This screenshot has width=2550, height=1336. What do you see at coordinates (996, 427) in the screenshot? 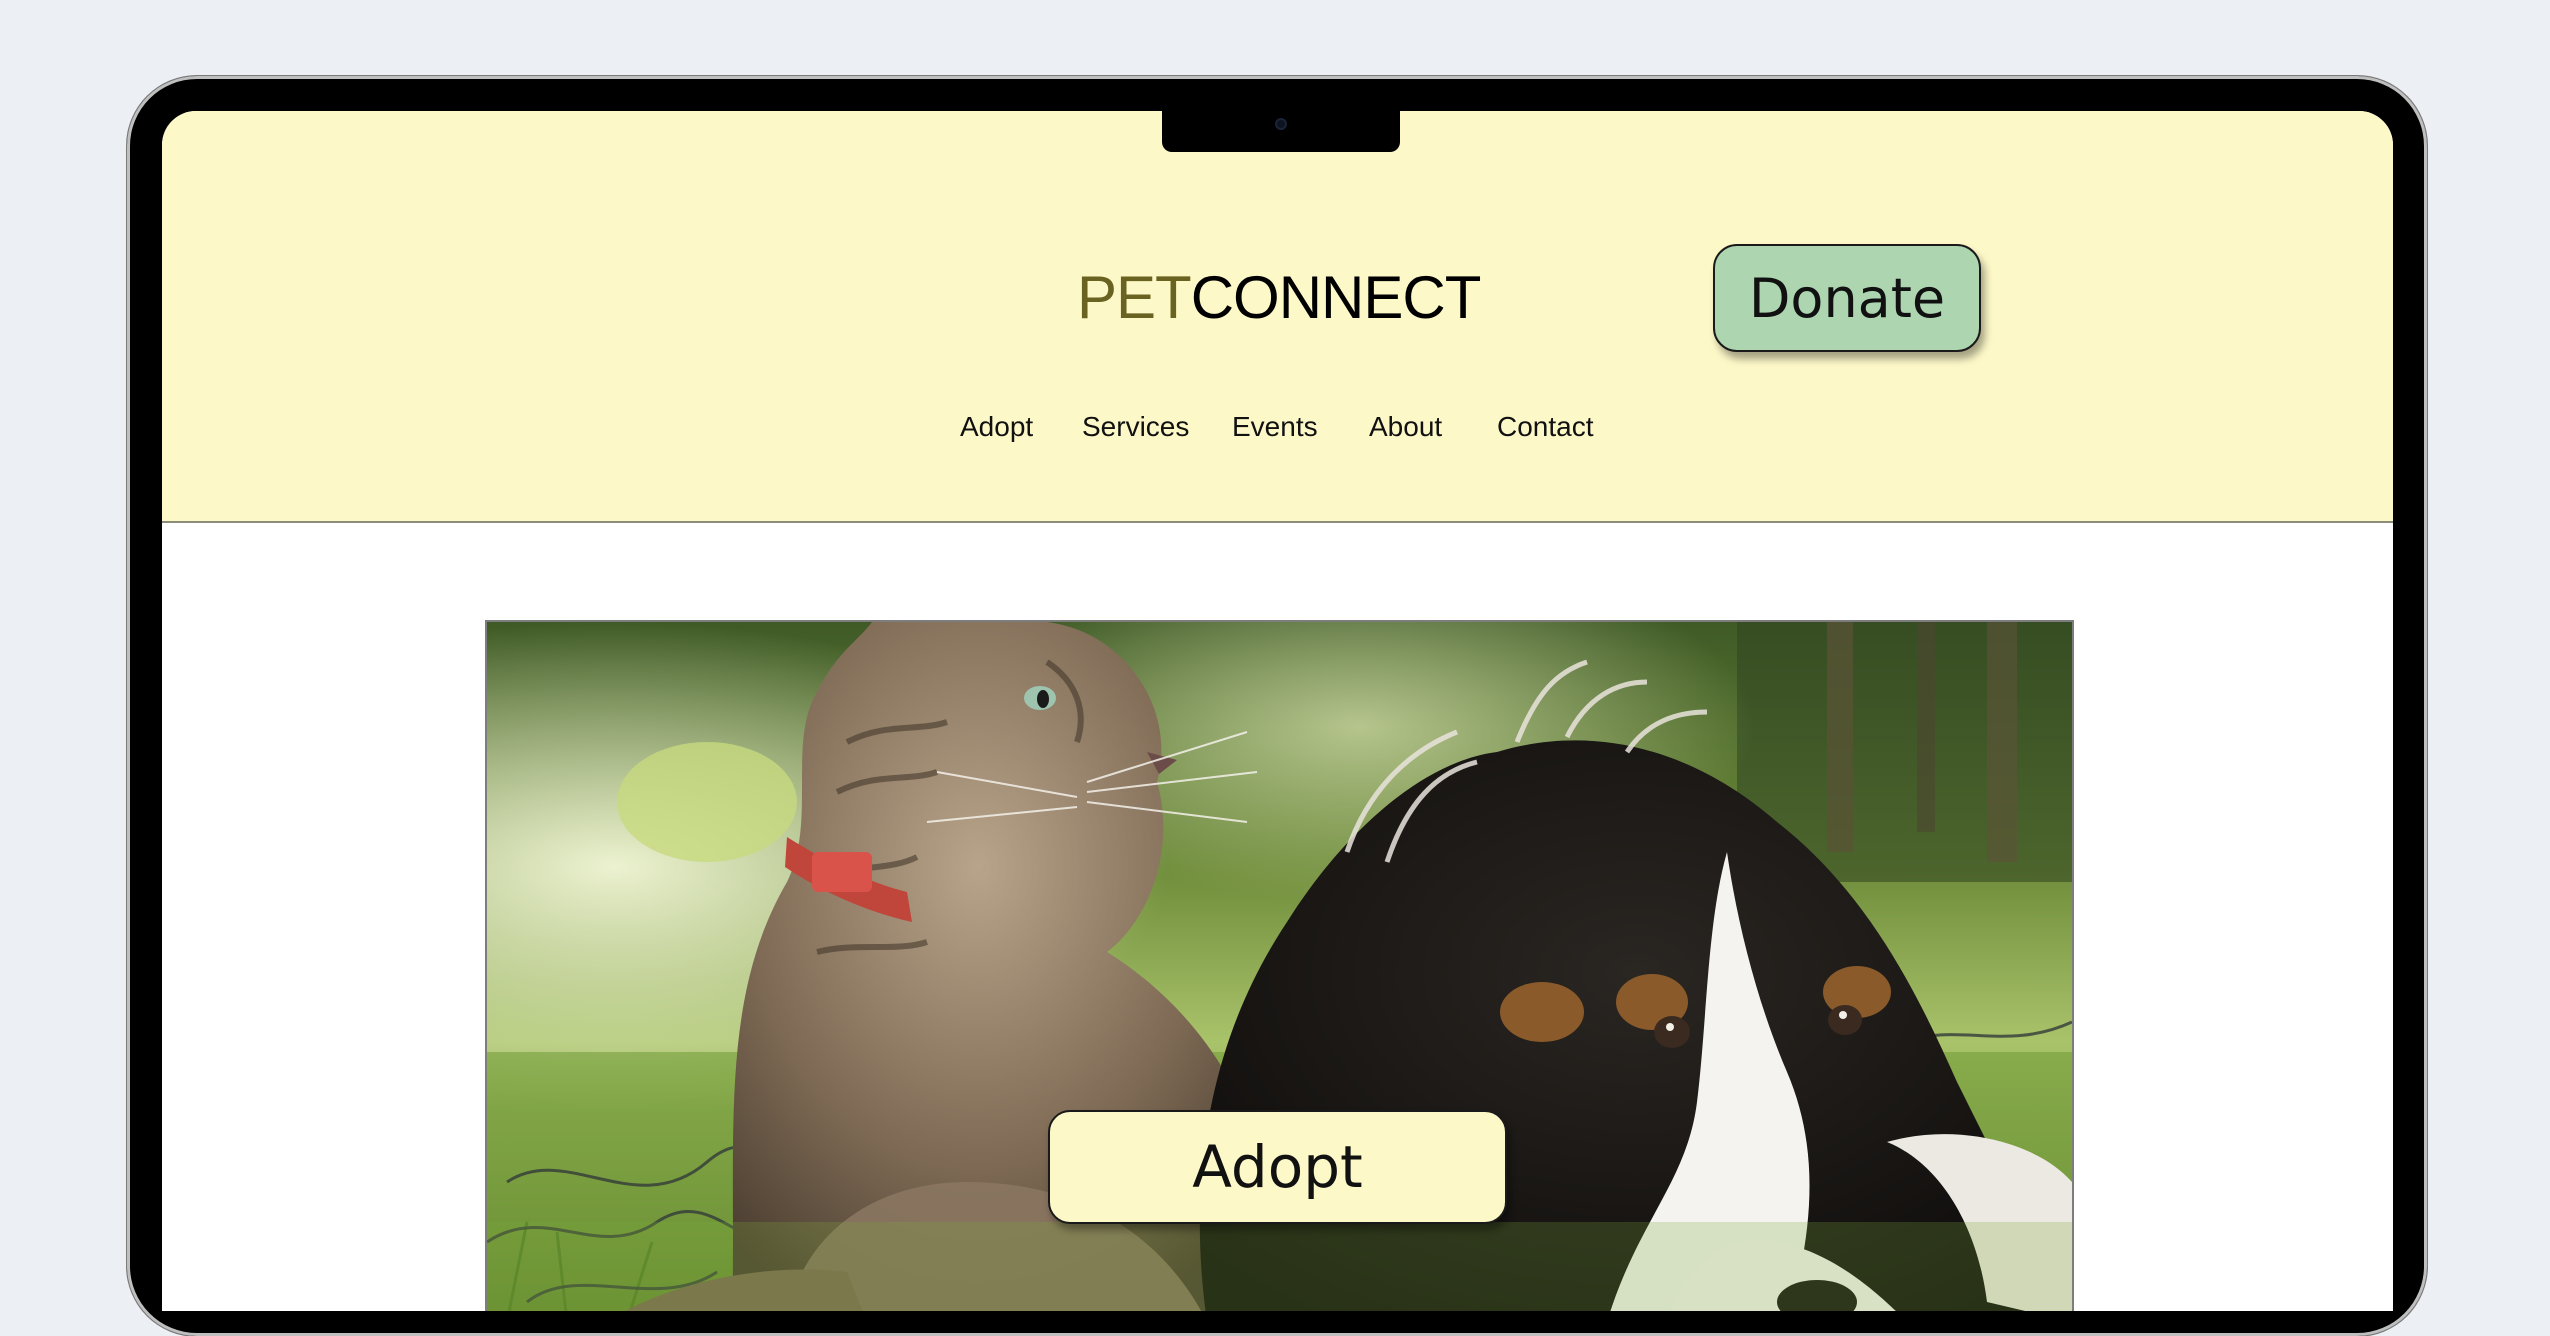
I see `nav-link-adopt: Adopt` at bounding box center [996, 427].